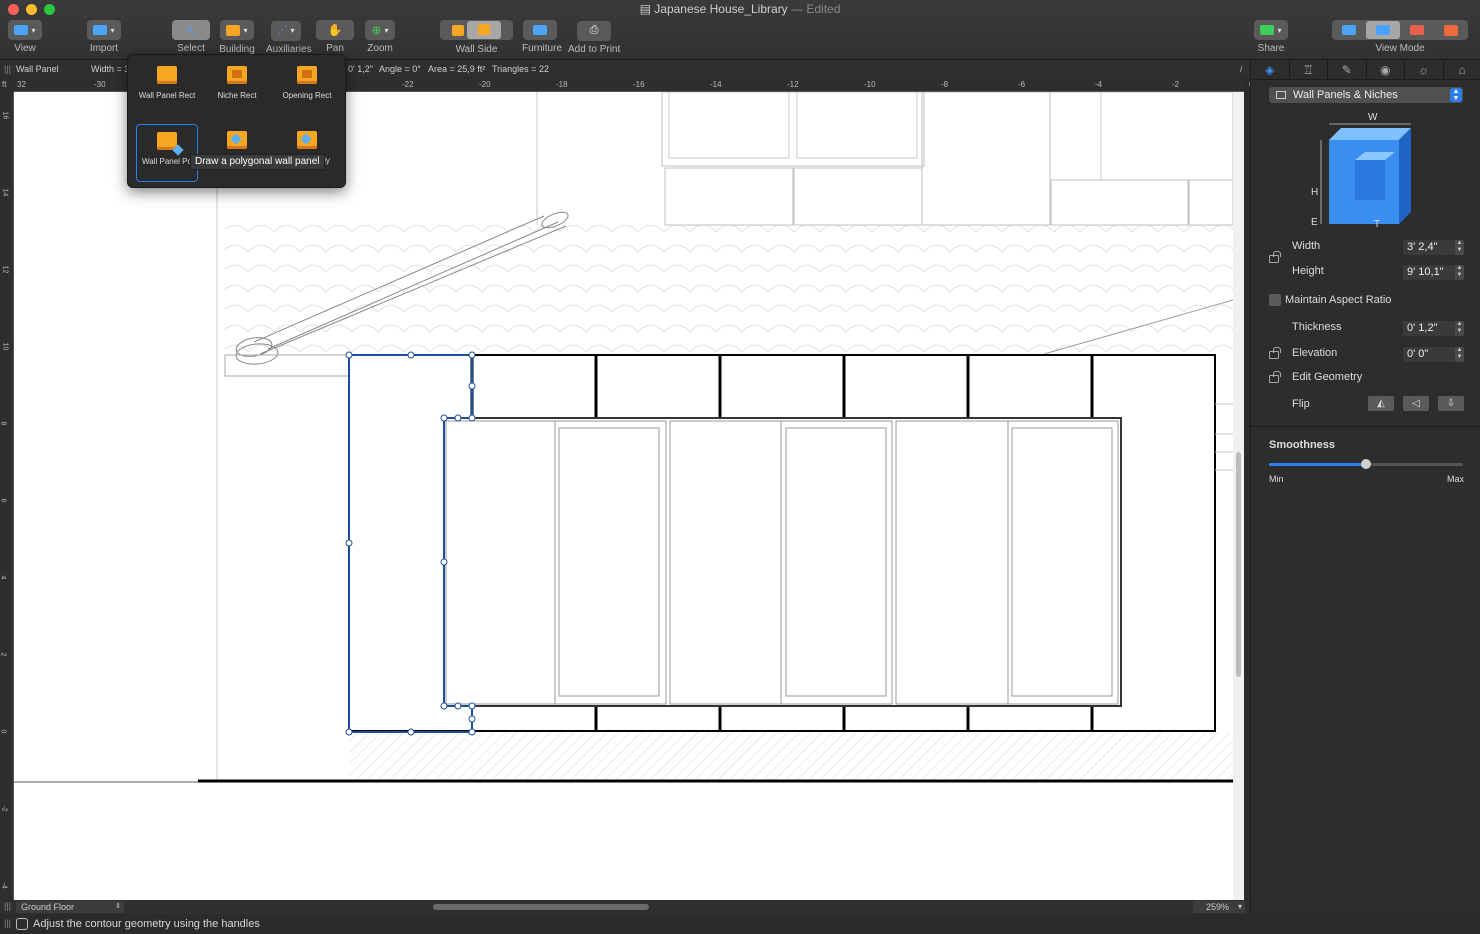 The image size is (1480, 934). I want to click on info-angle: Angle = 0°, so click(400, 69).